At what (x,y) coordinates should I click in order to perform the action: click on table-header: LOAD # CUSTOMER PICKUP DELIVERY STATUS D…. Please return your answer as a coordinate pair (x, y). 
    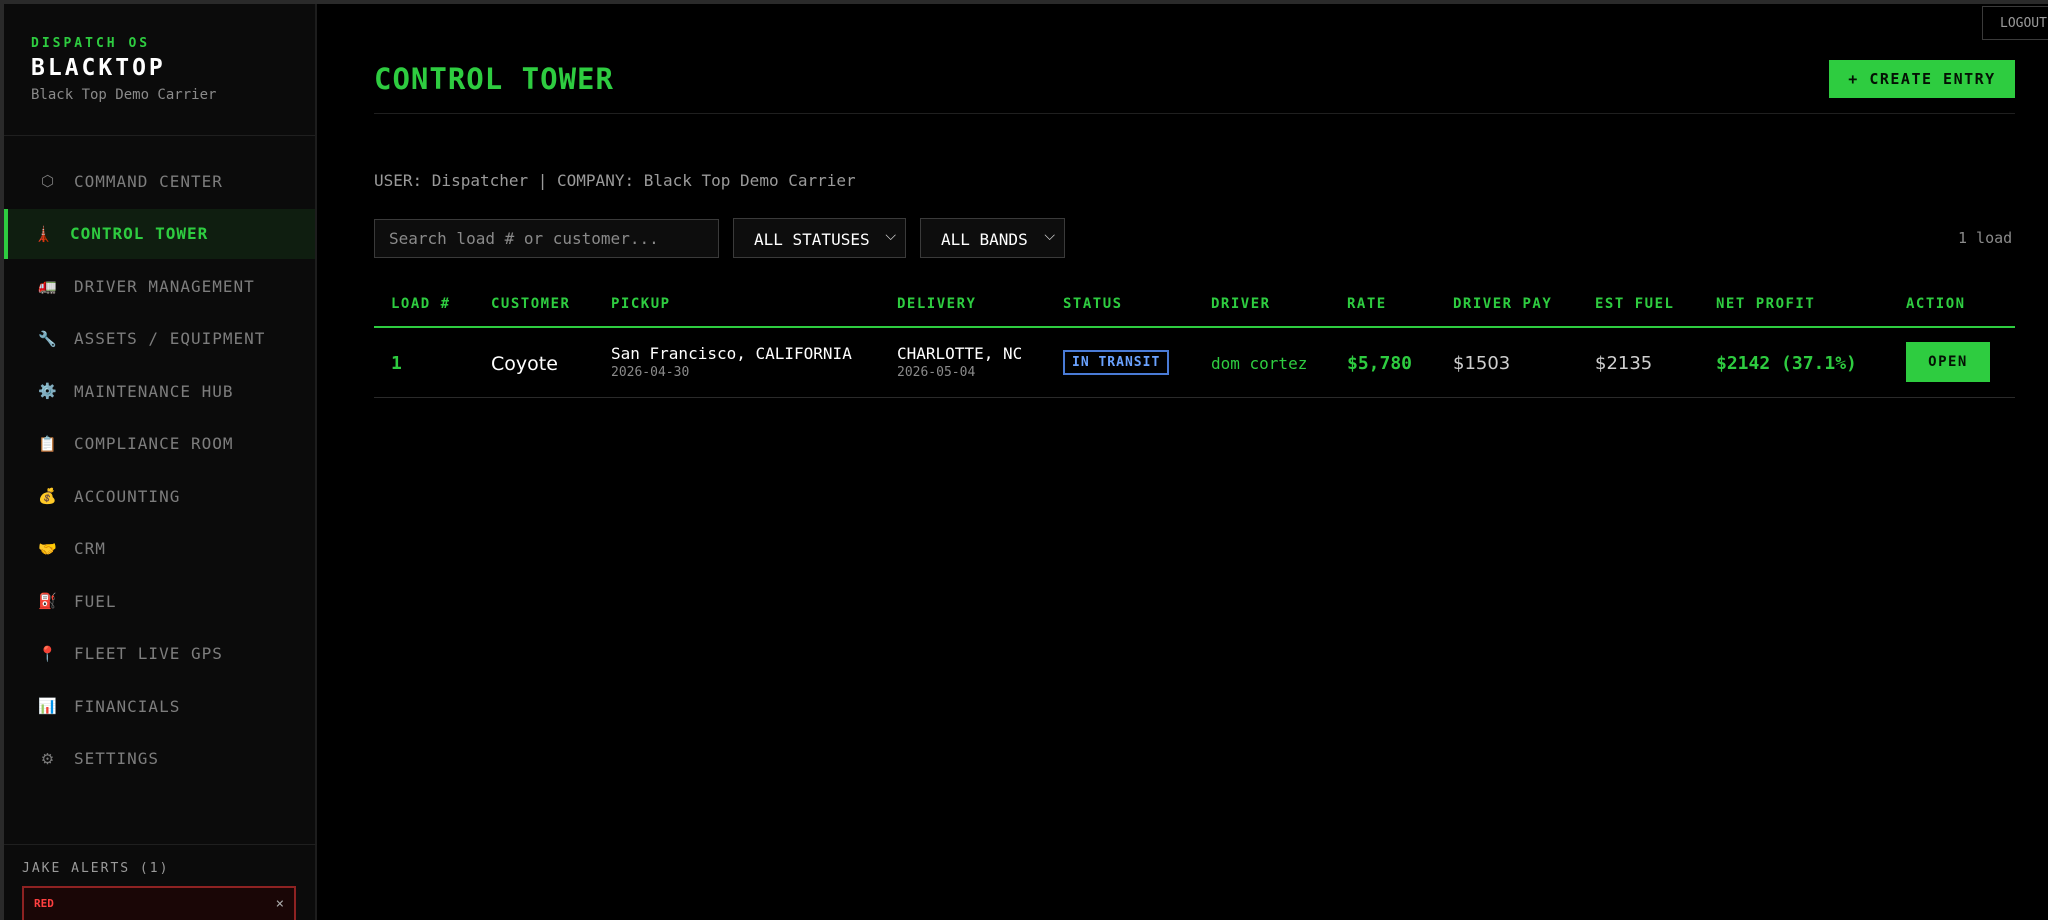
    Looking at the image, I should click on (1194, 309).